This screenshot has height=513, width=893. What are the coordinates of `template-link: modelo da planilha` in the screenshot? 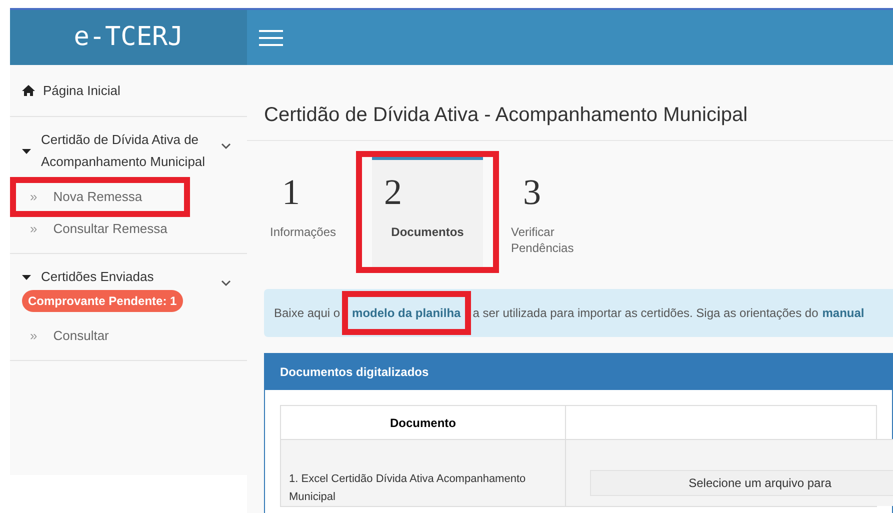 It's located at (406, 313).